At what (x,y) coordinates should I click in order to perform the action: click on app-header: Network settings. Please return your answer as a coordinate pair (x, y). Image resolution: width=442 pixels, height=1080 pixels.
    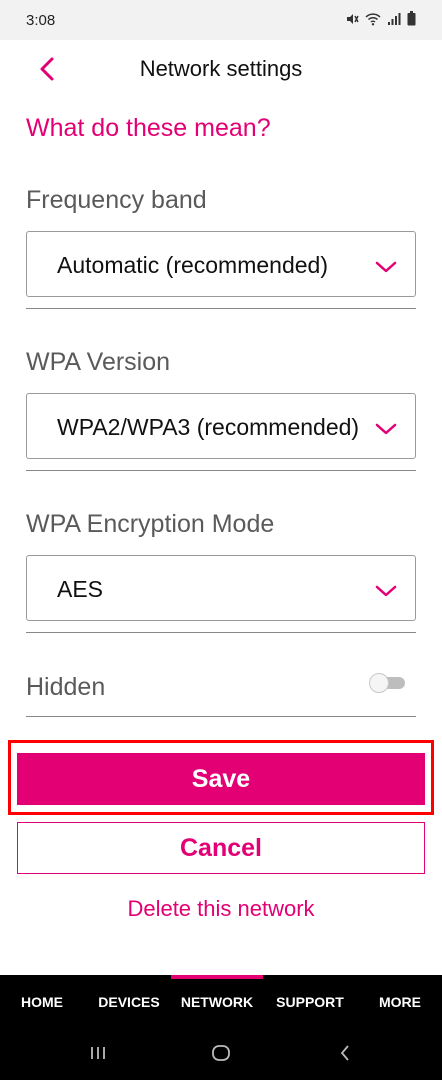
    Looking at the image, I should click on (221, 70).